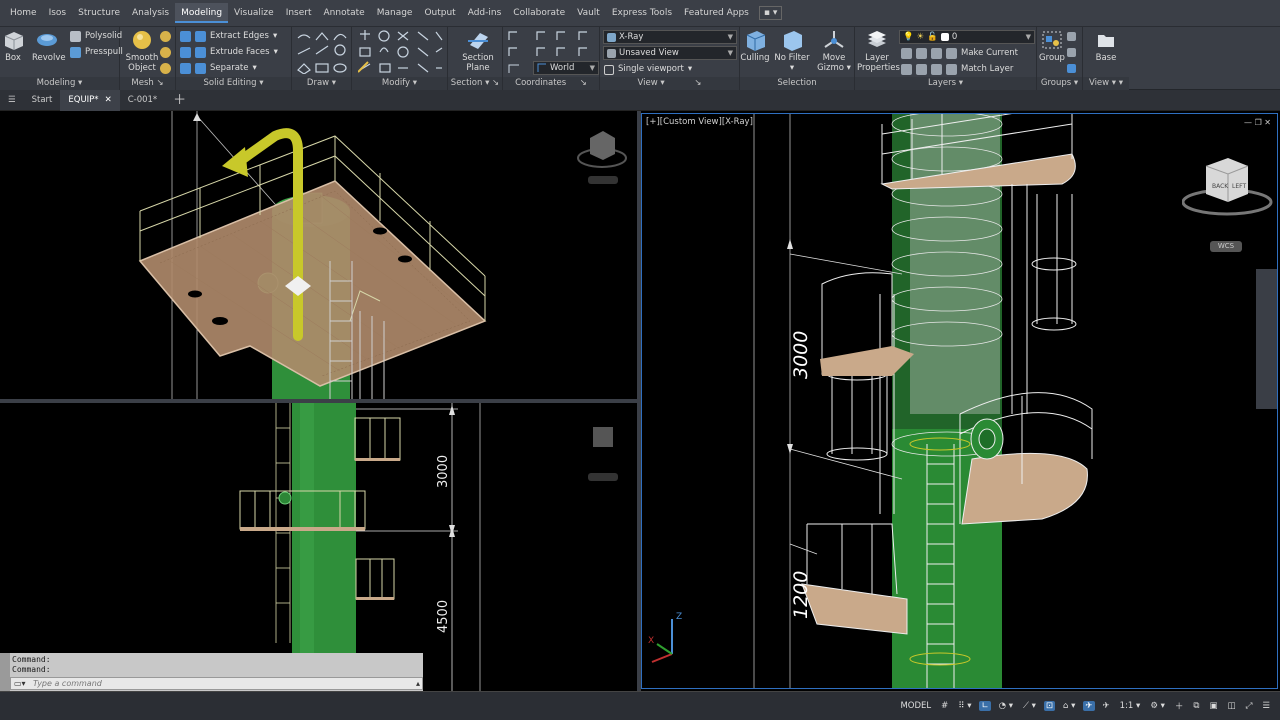 The width and height of the screenshot is (1280, 720). I want to click on quick-properties-icon: ▣, so click(1214, 706).